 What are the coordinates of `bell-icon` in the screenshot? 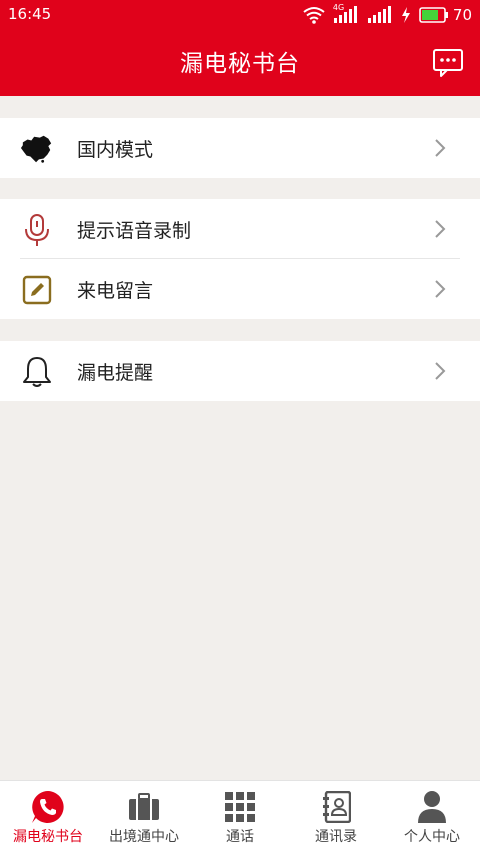 It's located at (37, 372).